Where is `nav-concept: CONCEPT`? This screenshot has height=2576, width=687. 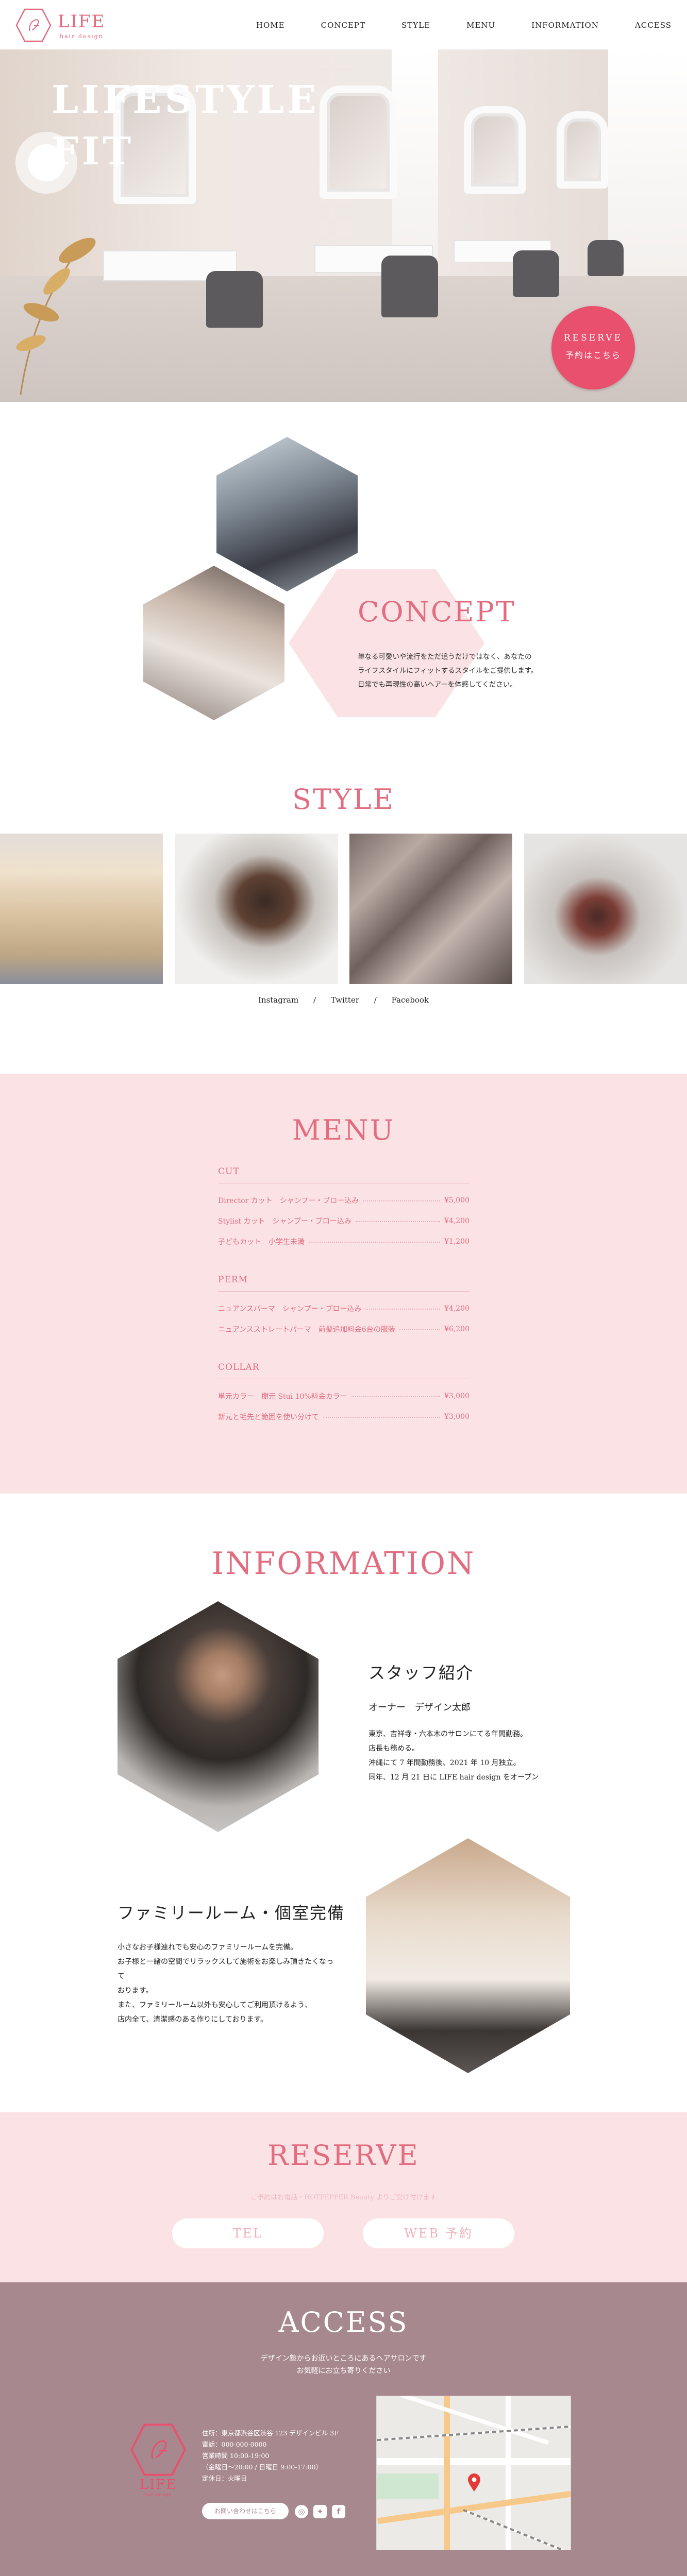 nav-concept: CONCEPT is located at coordinates (343, 25).